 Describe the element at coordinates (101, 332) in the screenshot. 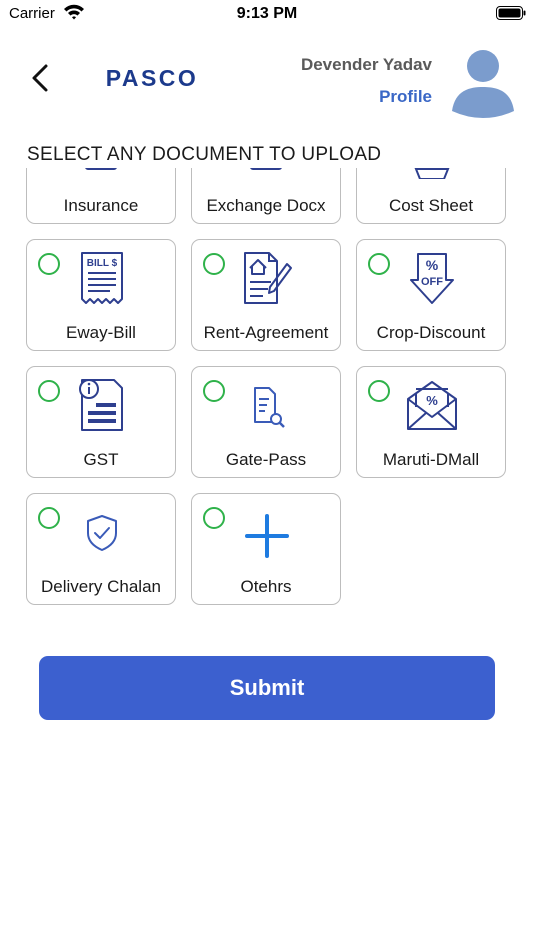

I see `document-label: Eway-Bill` at that location.